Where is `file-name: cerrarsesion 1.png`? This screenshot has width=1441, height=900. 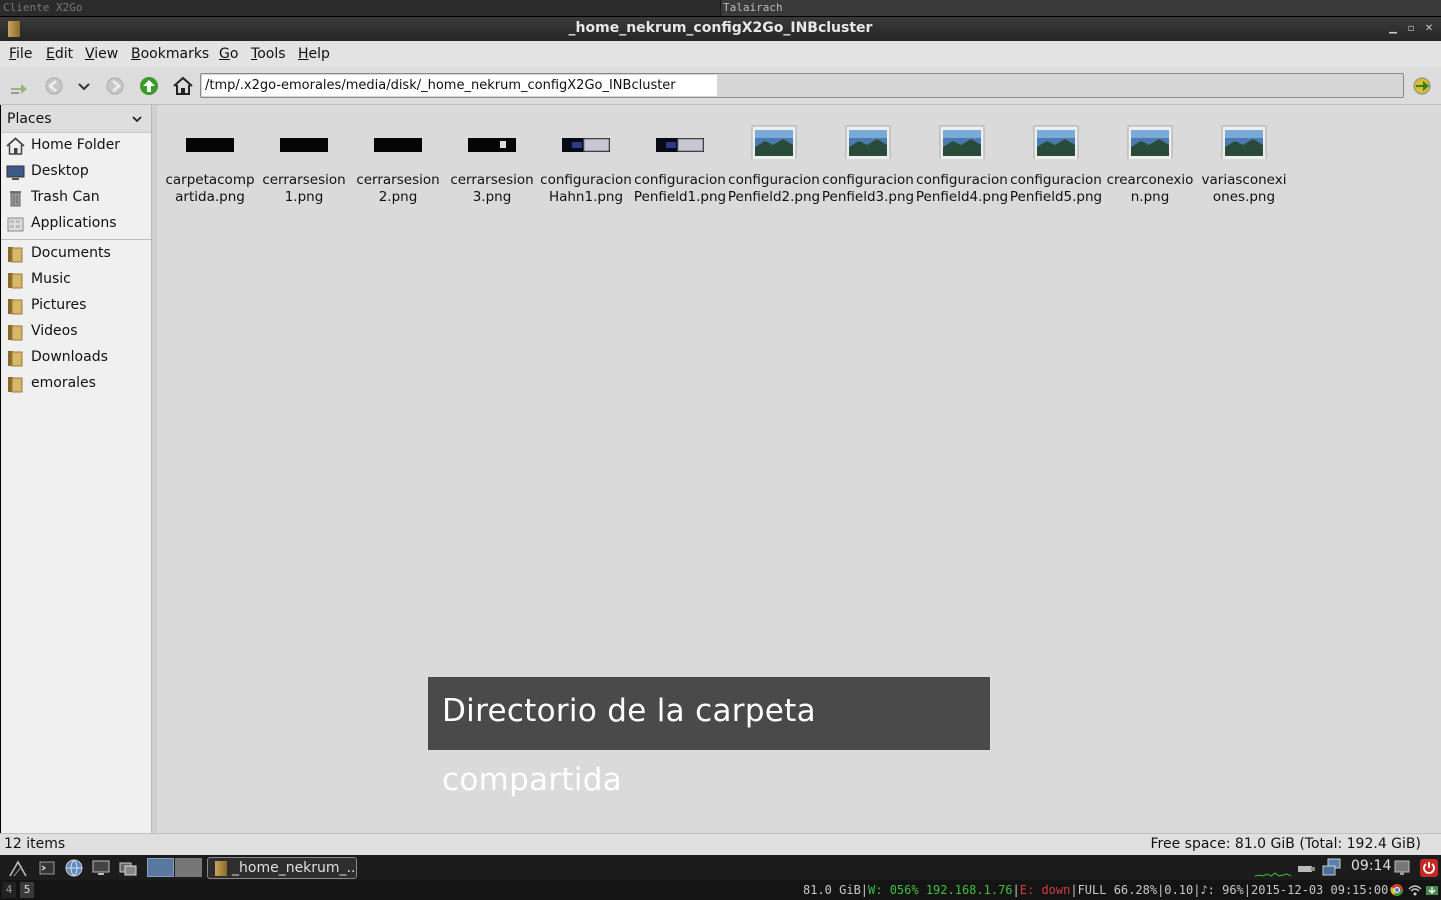 file-name: cerrarsesion 1.png is located at coordinates (304, 188).